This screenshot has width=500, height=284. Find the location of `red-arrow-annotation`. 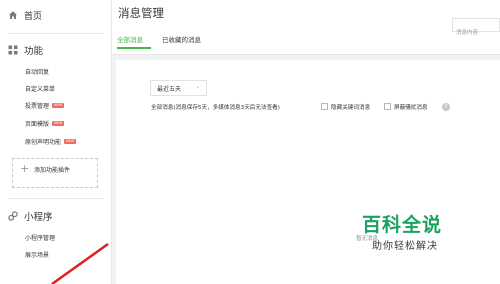

red-arrow-annotation is located at coordinates (80, 263).